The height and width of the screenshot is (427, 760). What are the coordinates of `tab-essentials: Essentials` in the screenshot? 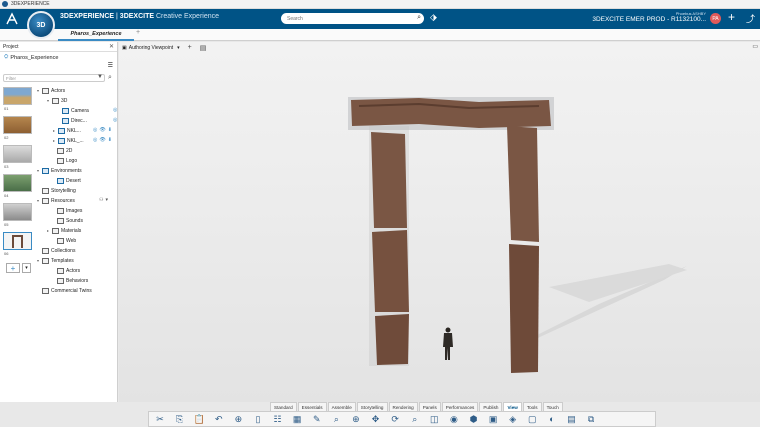 It's located at (312, 406).